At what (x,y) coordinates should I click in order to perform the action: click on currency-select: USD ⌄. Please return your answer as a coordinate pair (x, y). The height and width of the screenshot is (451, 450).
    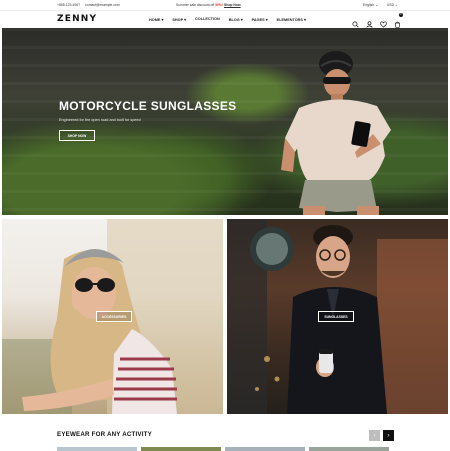
    Looking at the image, I should click on (392, 5).